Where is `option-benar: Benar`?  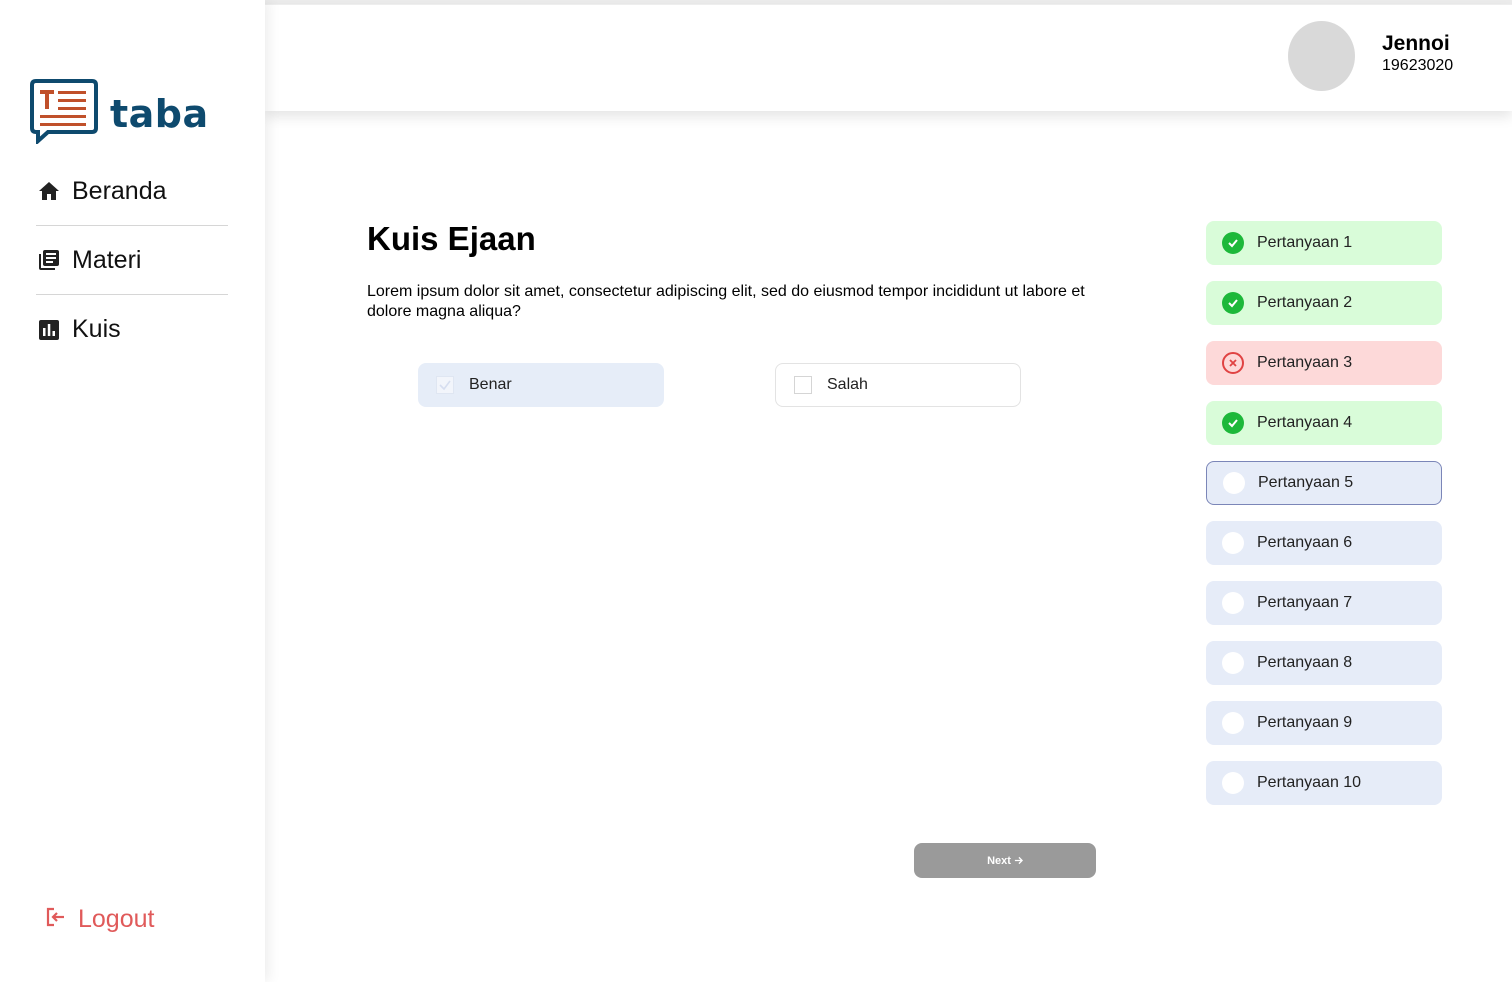 option-benar: Benar is located at coordinates (541, 385).